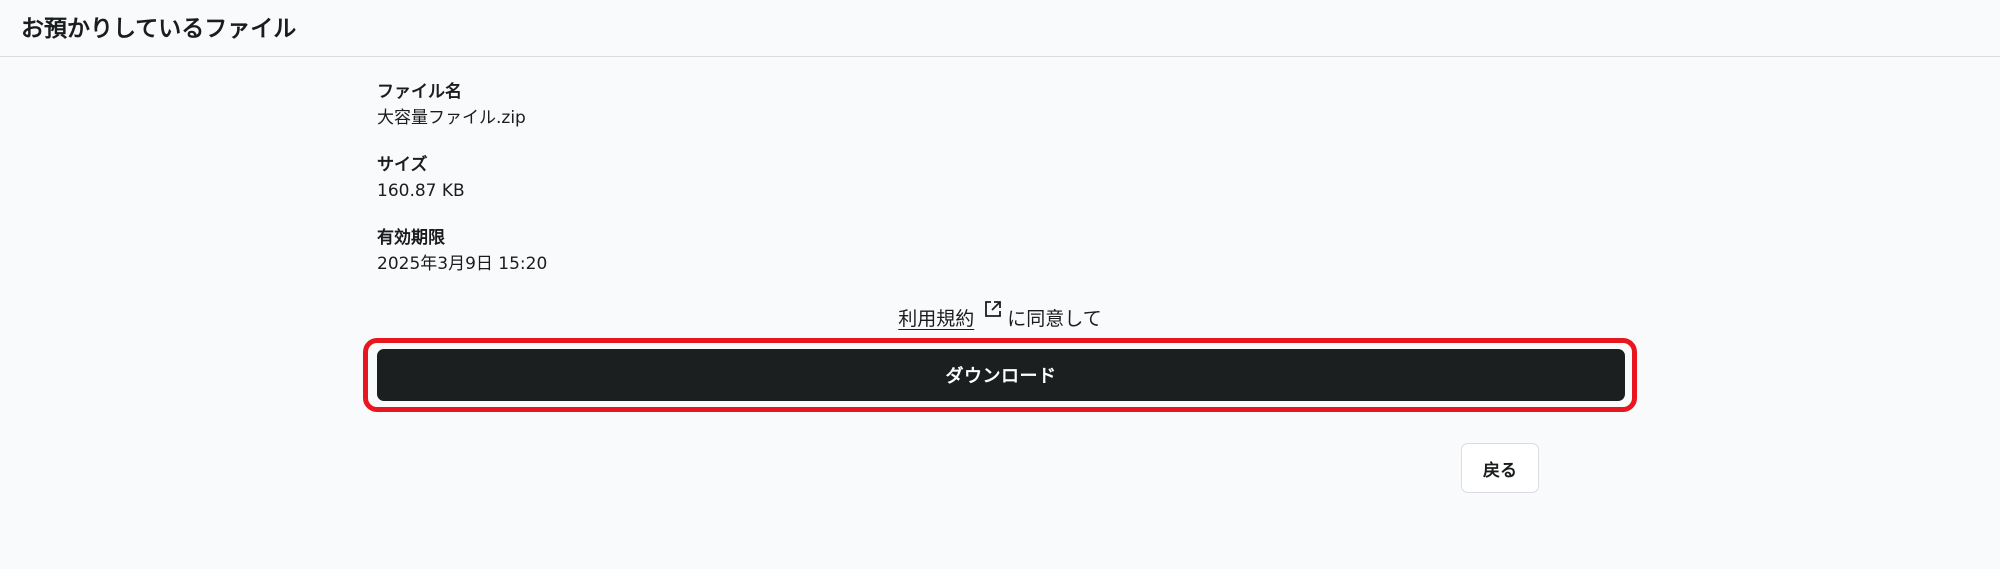 This screenshot has width=2000, height=569. Describe the element at coordinates (421, 191) in the screenshot. I see `file-size-value: 160.87 KB` at that location.